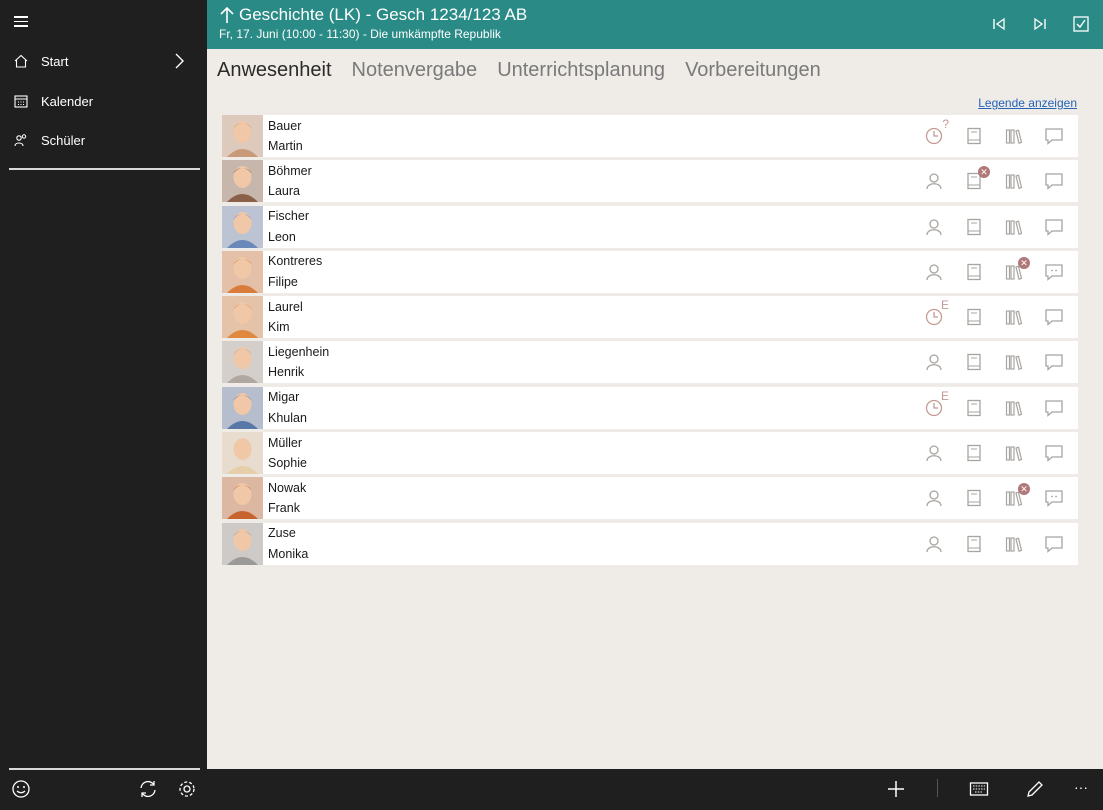 The height and width of the screenshot is (810, 1103). What do you see at coordinates (945, 124) in the screenshot?
I see `presence-mark: ?` at bounding box center [945, 124].